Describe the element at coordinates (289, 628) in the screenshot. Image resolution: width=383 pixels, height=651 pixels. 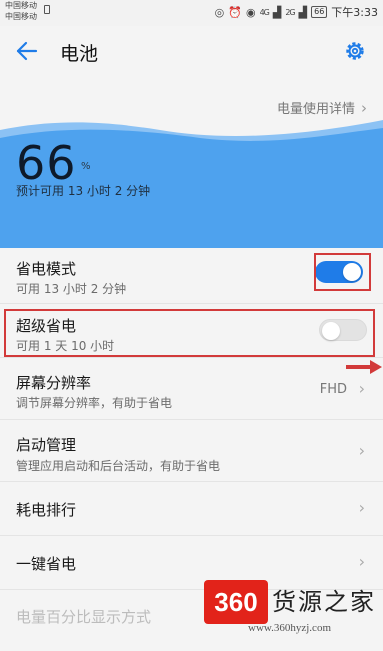
I see `watermark-url: www.360hyzj.com` at that location.